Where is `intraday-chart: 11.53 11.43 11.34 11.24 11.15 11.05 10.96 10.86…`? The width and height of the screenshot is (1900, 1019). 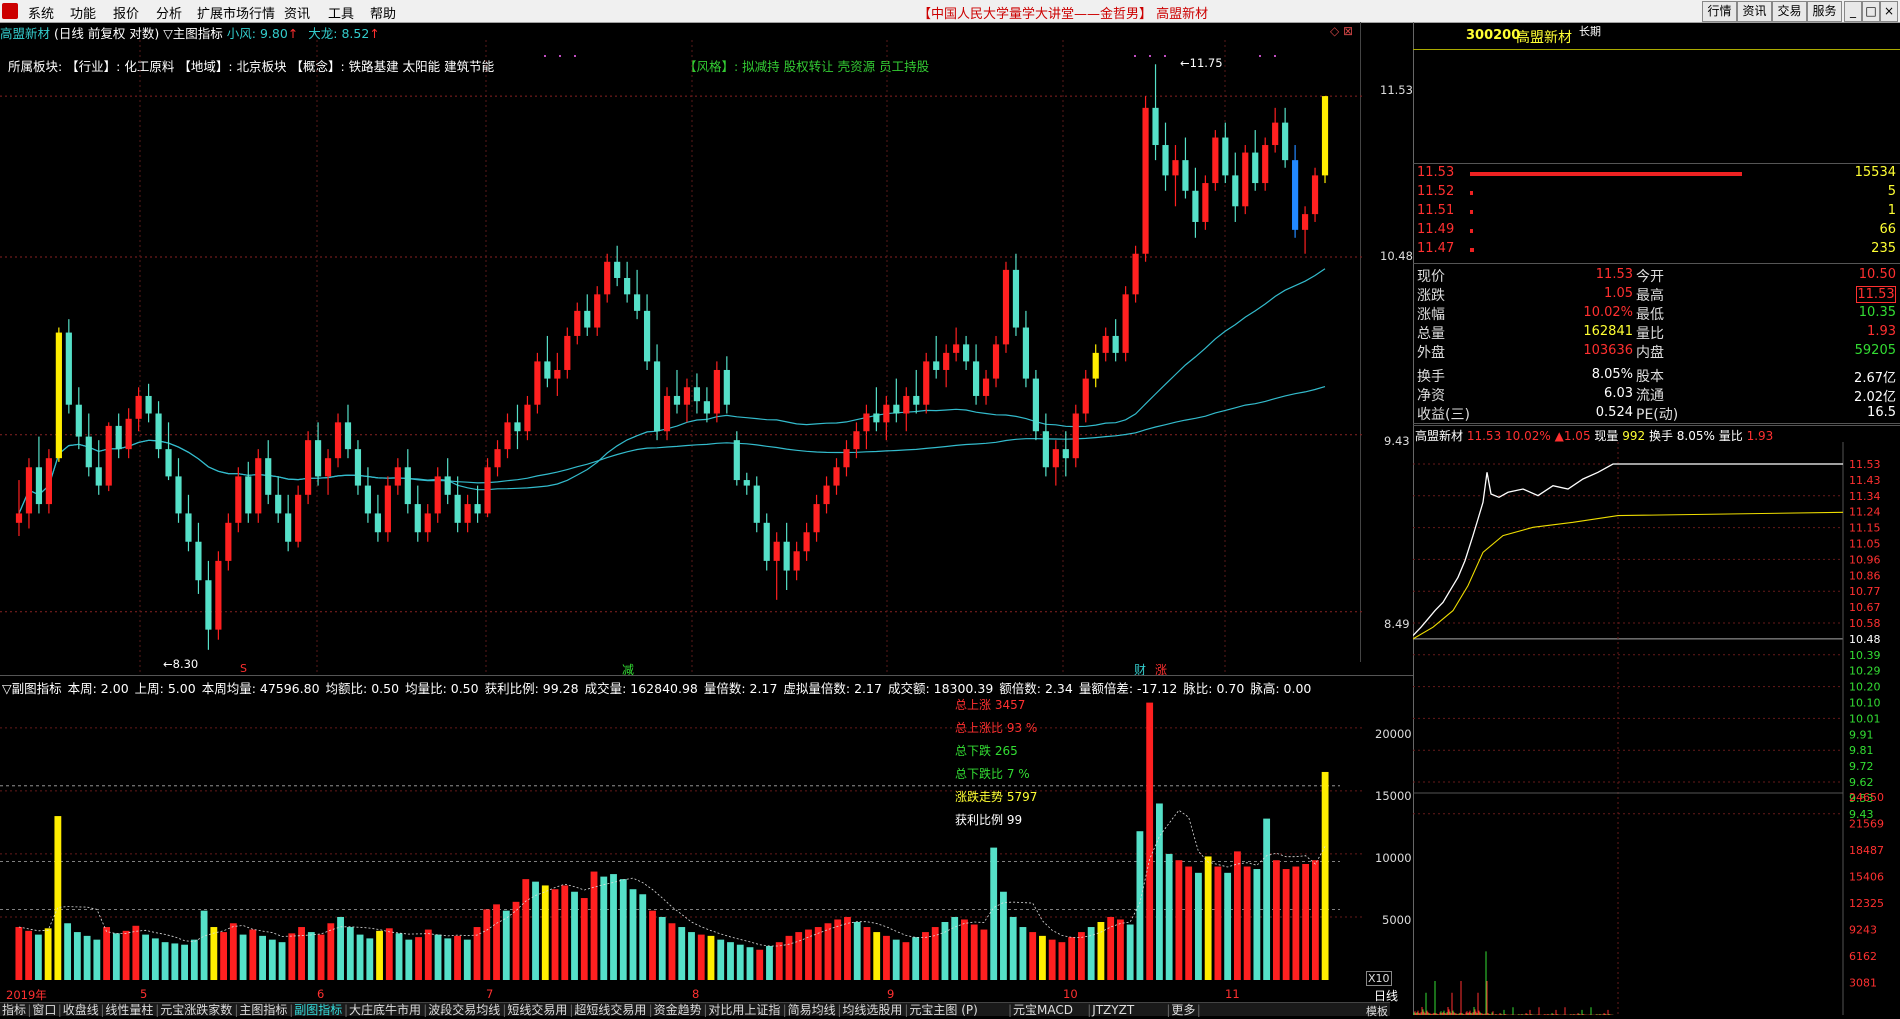
intraday-chart: 11.53 11.43 11.34 11.24 11.15 11.05 10.96 10.86… is located at coordinates (1656, 728).